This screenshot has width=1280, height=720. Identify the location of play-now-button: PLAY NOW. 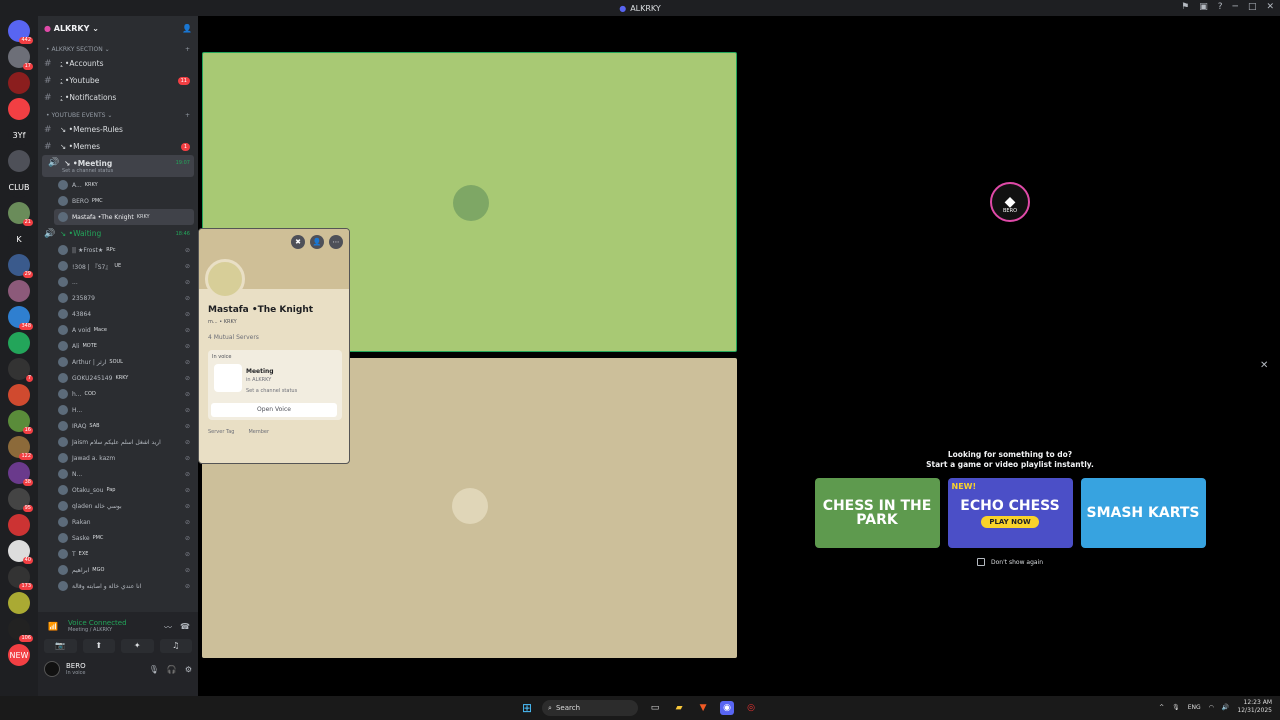
(1010, 521).